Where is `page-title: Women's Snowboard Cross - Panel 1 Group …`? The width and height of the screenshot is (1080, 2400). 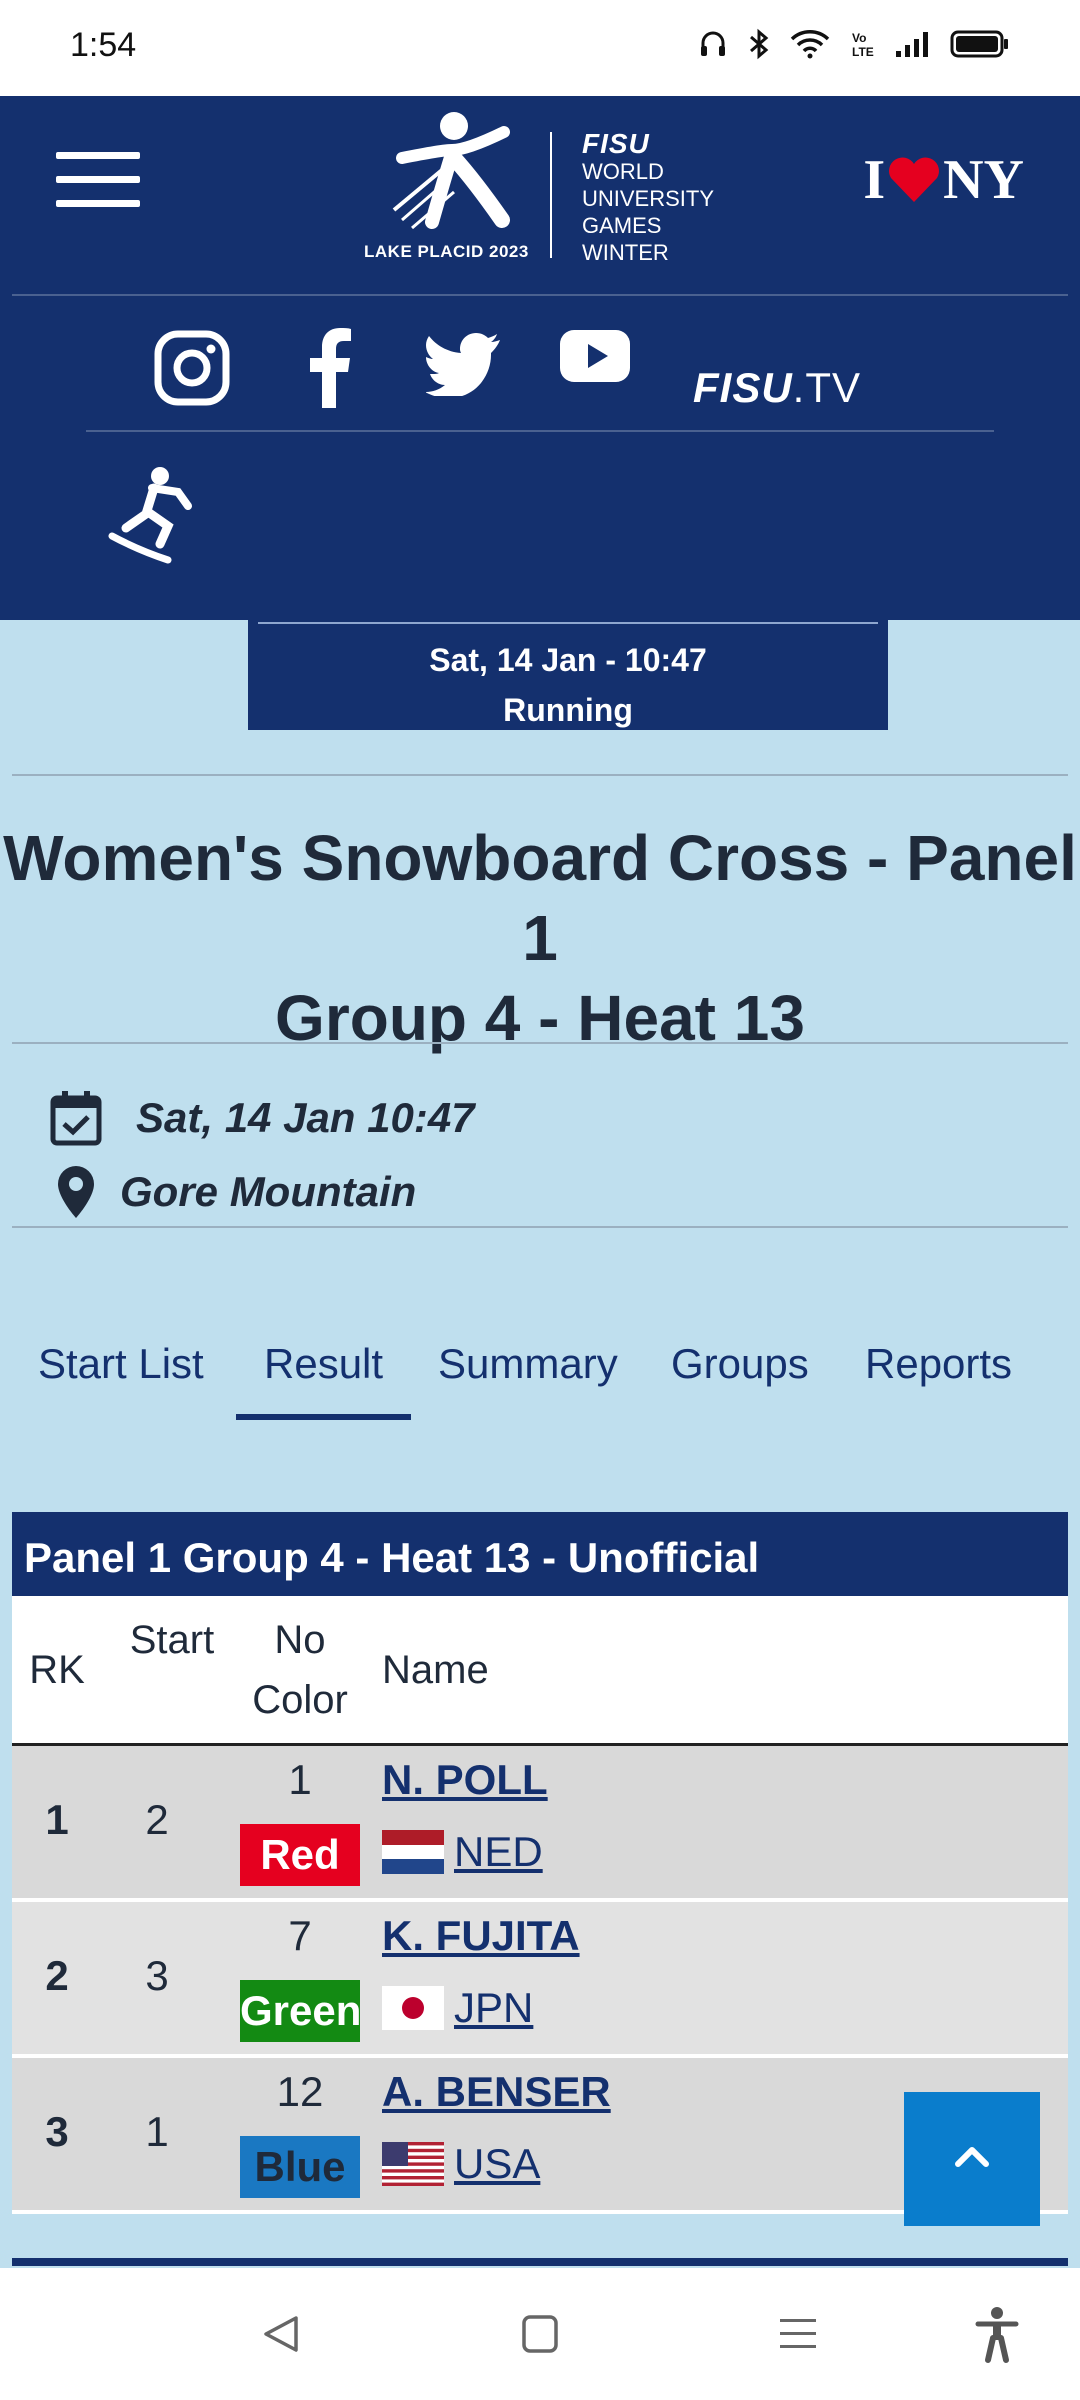
page-title: Women's Snowboard Cross - Panel 1 Group … is located at coordinates (540, 938).